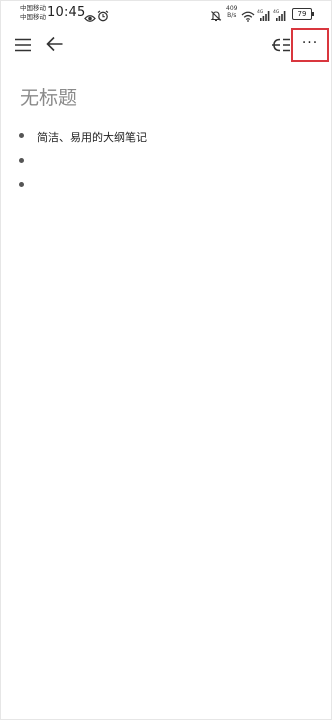 The image size is (332, 720). Describe the element at coordinates (103, 16) in the screenshot. I see `alarm-icon` at that location.